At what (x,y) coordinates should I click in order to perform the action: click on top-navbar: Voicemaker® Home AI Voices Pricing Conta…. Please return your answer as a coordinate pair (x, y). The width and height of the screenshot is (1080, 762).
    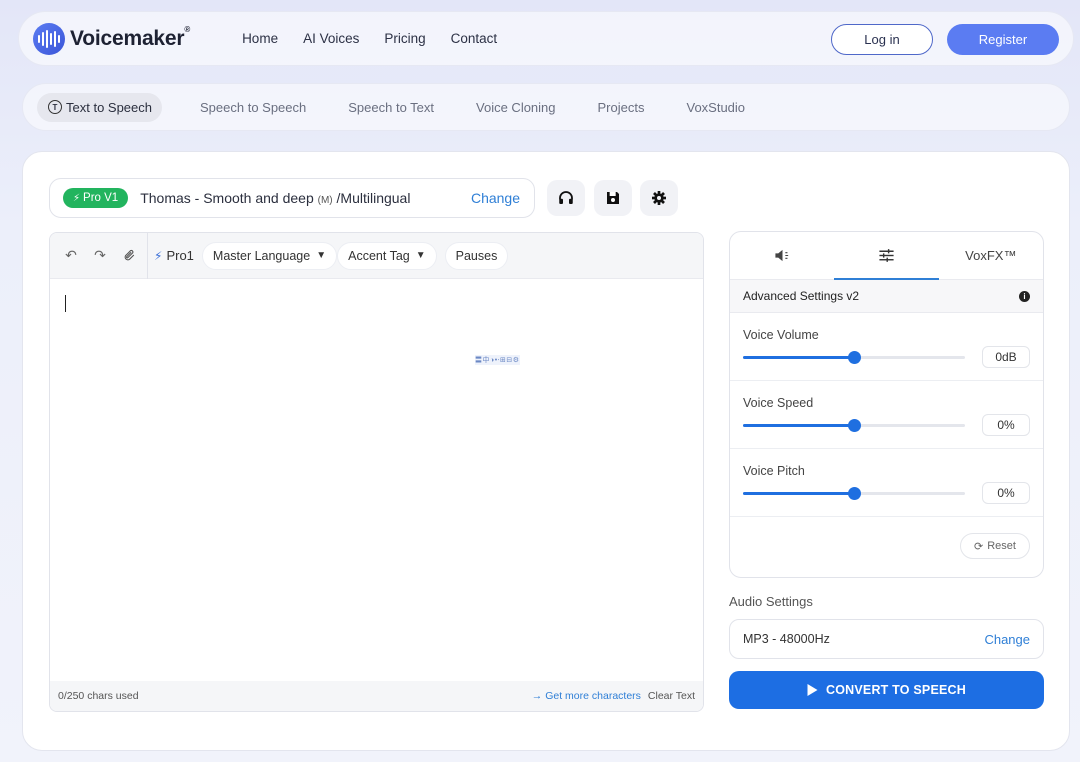
    Looking at the image, I should click on (546, 38).